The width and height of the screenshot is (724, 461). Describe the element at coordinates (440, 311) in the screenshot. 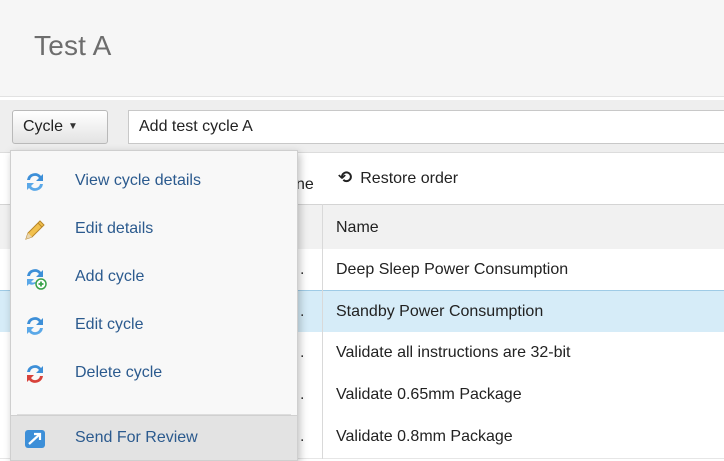

I see `row-name: Standby Power Consumption` at that location.